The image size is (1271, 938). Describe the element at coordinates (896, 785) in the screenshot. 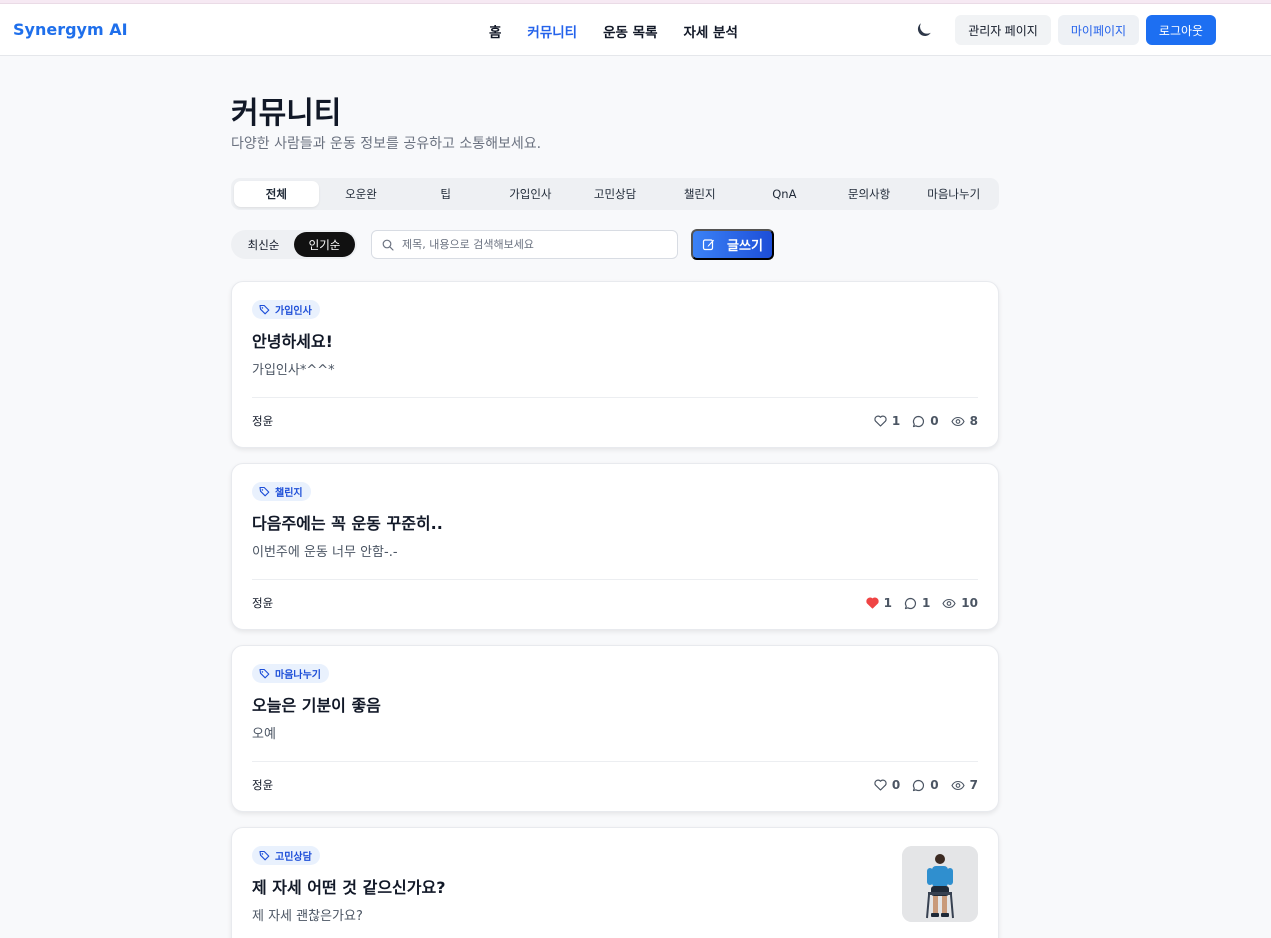

I see `like-count: 0` at that location.